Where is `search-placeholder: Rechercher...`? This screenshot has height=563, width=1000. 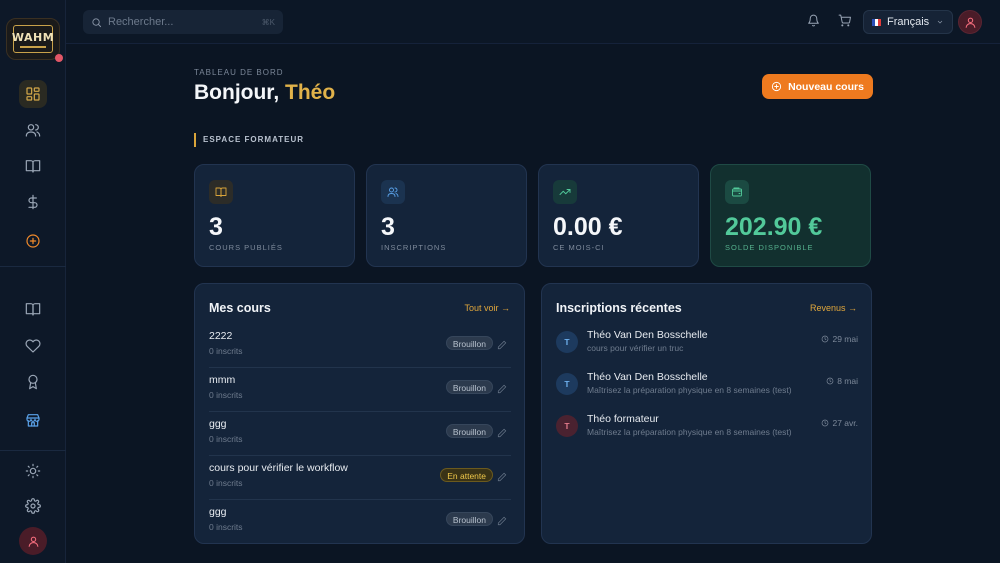
search-placeholder: Rechercher... is located at coordinates (141, 22).